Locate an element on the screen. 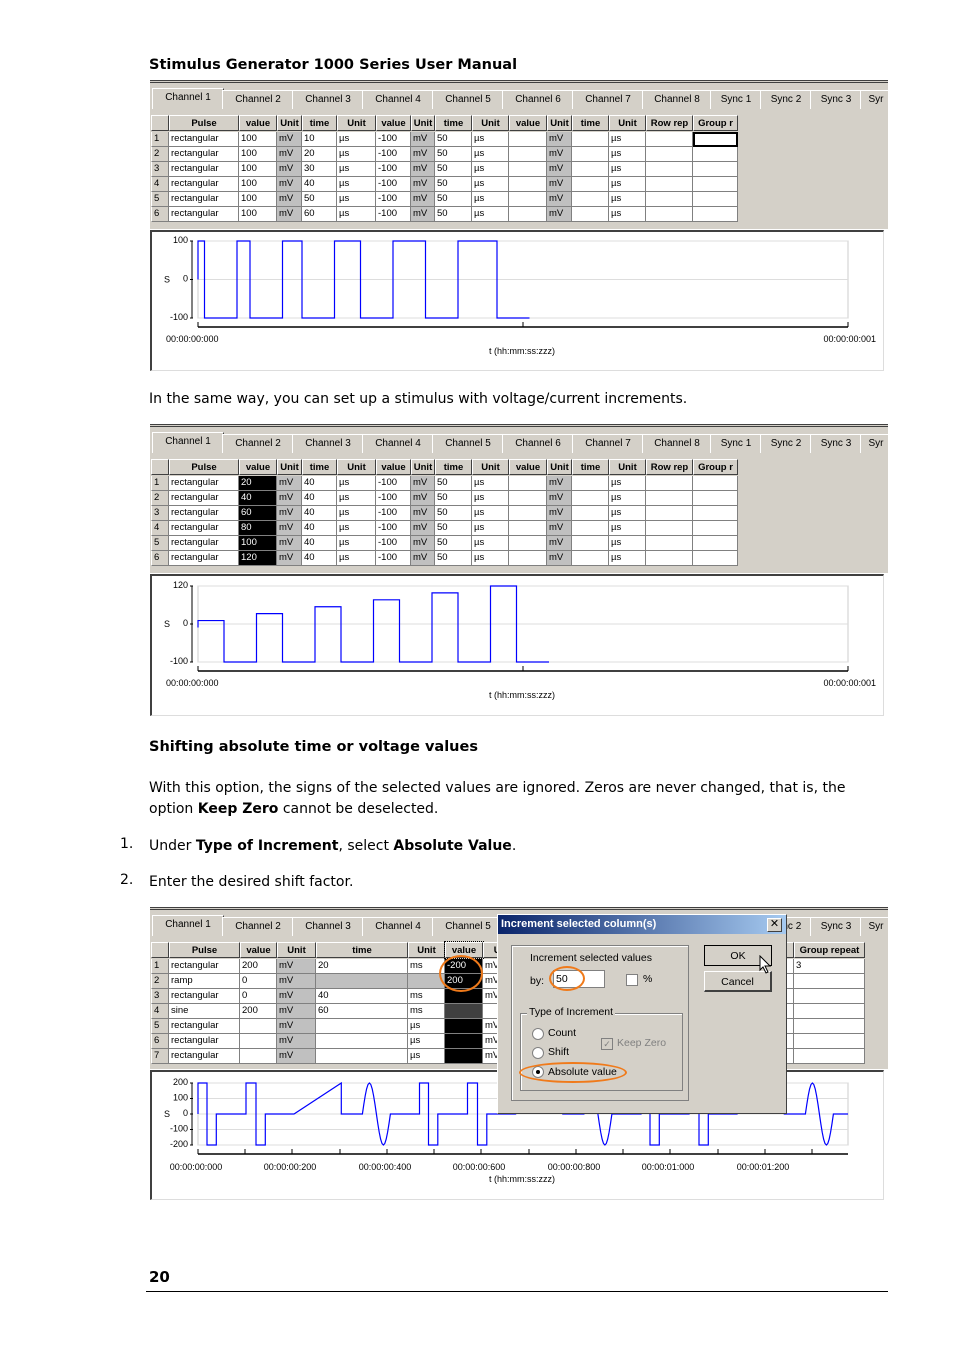  column-header: Group r is located at coordinates (715, 123).